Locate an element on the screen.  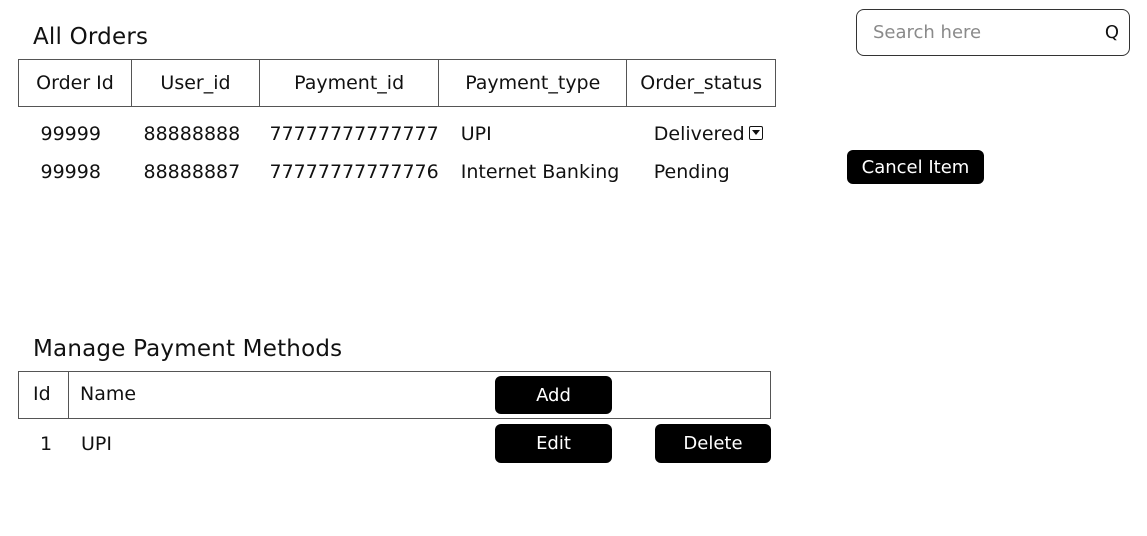
user-id-cell: 88888888 is located at coordinates (192, 134).